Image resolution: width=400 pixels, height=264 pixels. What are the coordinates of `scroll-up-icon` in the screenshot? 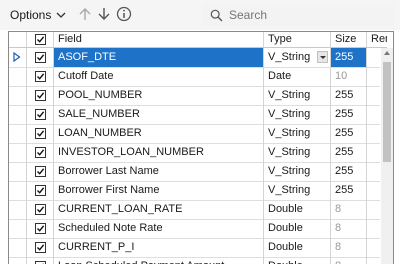 It's located at (387, 53).